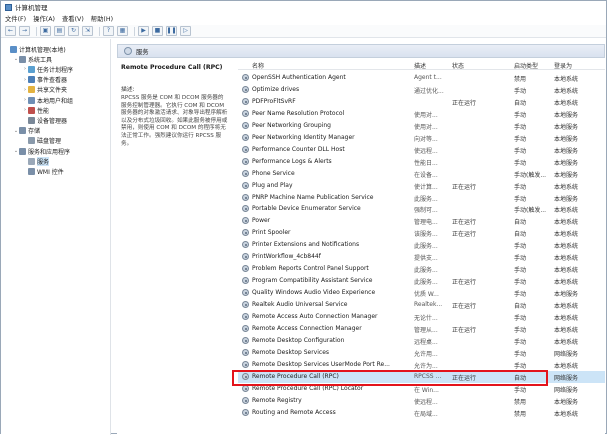 The image size is (607, 435). Describe the element at coordinates (298, 113) in the screenshot. I see `service-name-cell: Peer Name Resolution Protocol` at that location.